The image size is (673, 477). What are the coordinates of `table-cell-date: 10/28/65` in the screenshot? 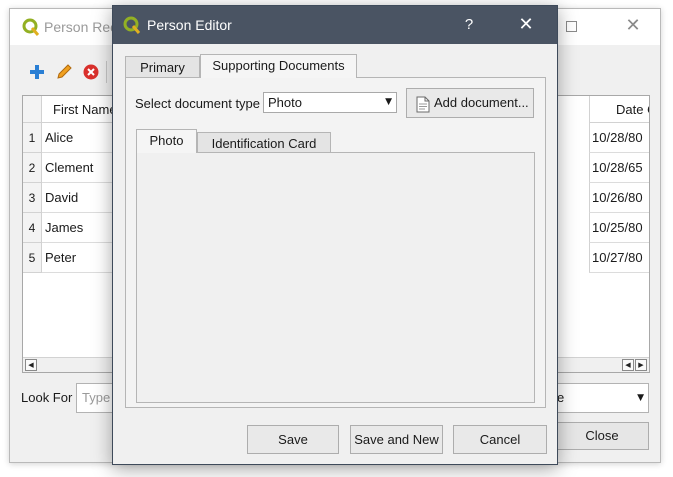 It's located at (619, 168).